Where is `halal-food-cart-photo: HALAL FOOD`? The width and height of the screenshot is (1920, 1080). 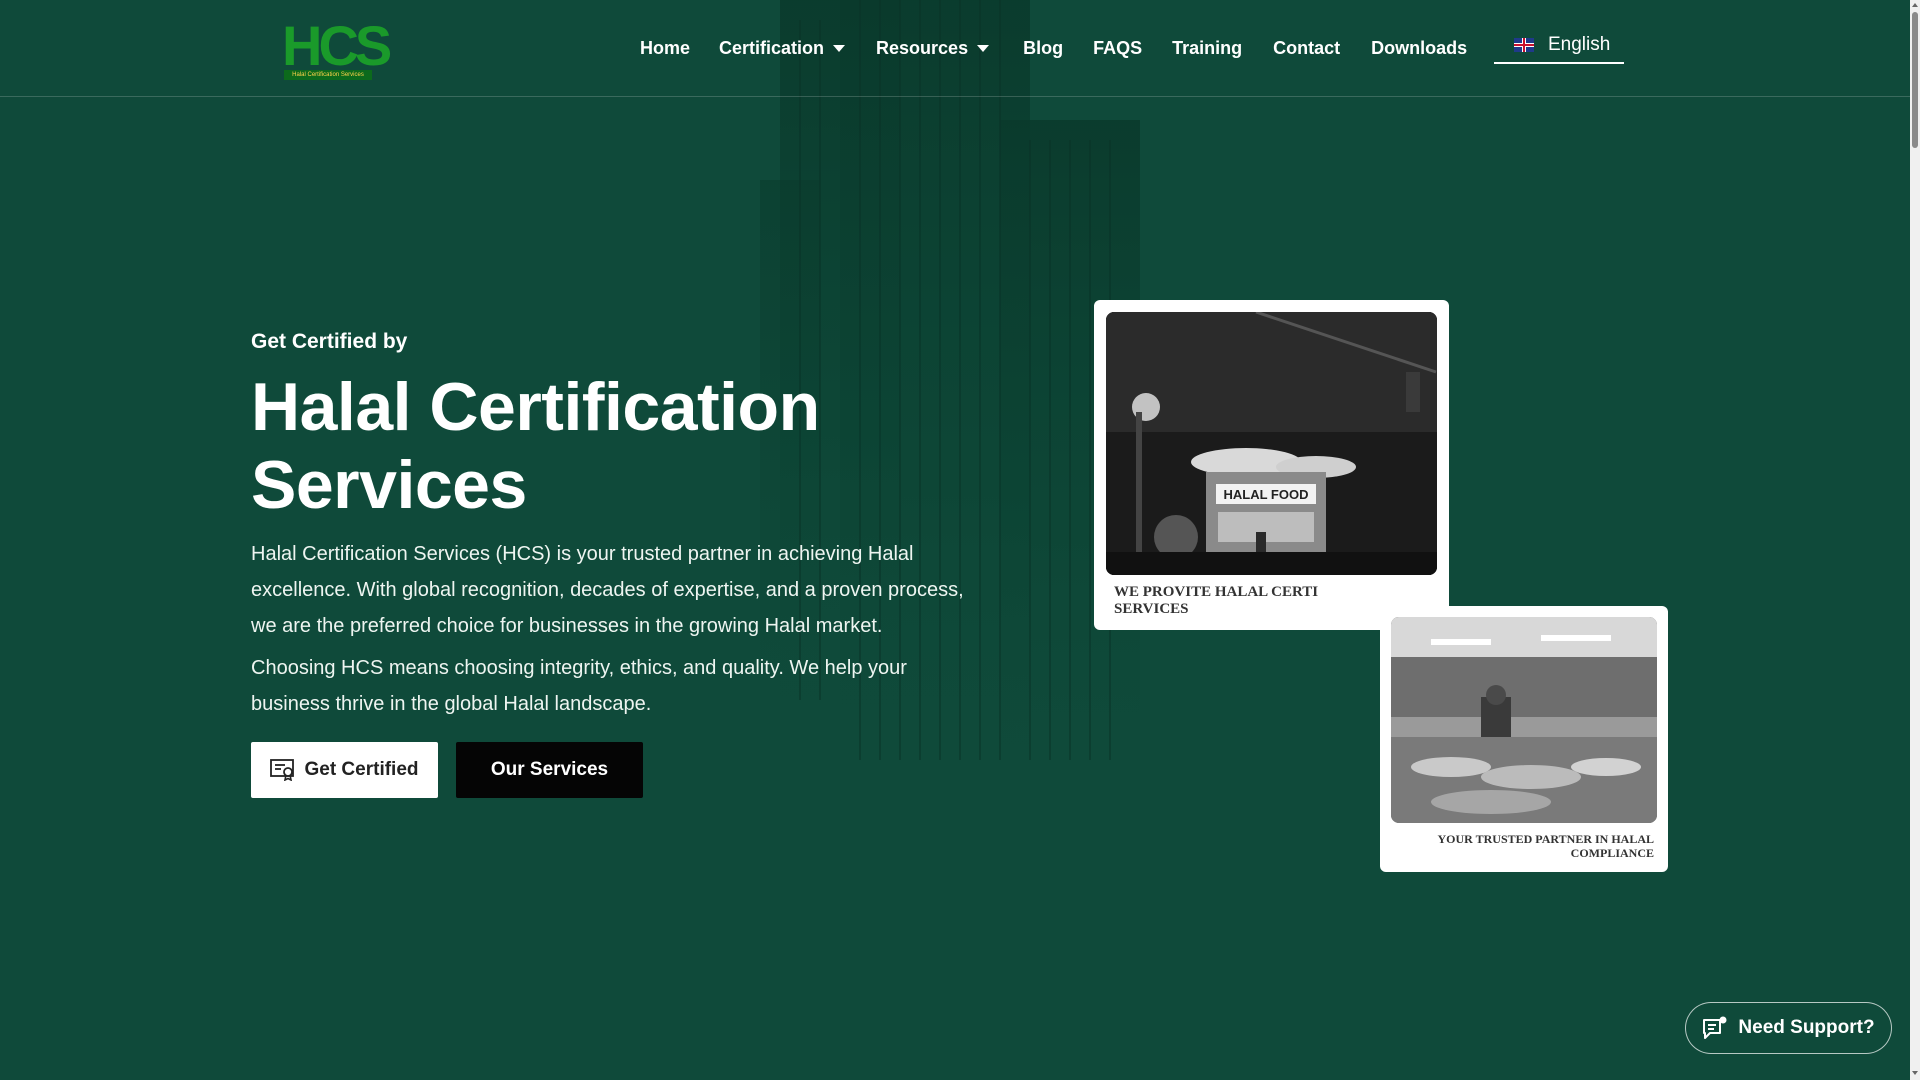
halal-food-cart-photo: HALAL FOOD is located at coordinates (1271, 443).